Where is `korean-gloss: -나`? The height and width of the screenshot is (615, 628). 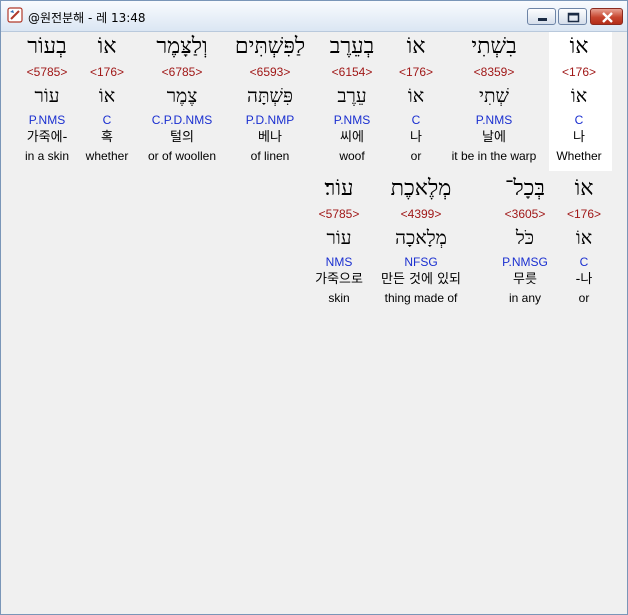 korean-gloss: -나 is located at coordinates (584, 279).